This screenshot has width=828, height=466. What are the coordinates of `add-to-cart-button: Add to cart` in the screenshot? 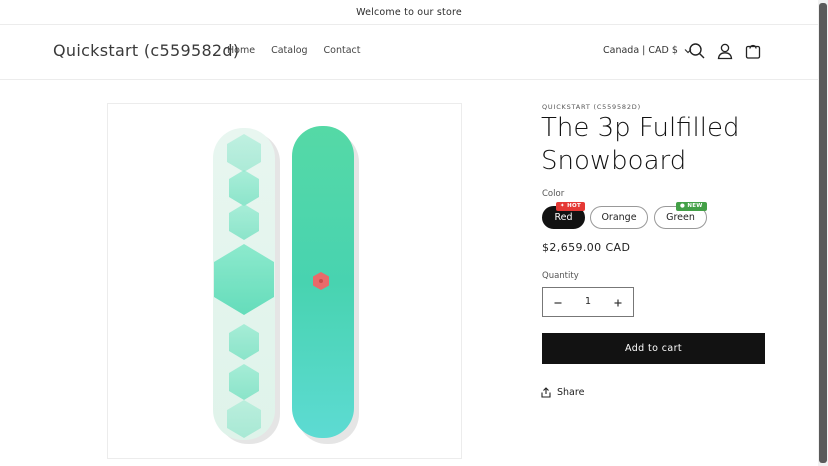 It's located at (653, 348).